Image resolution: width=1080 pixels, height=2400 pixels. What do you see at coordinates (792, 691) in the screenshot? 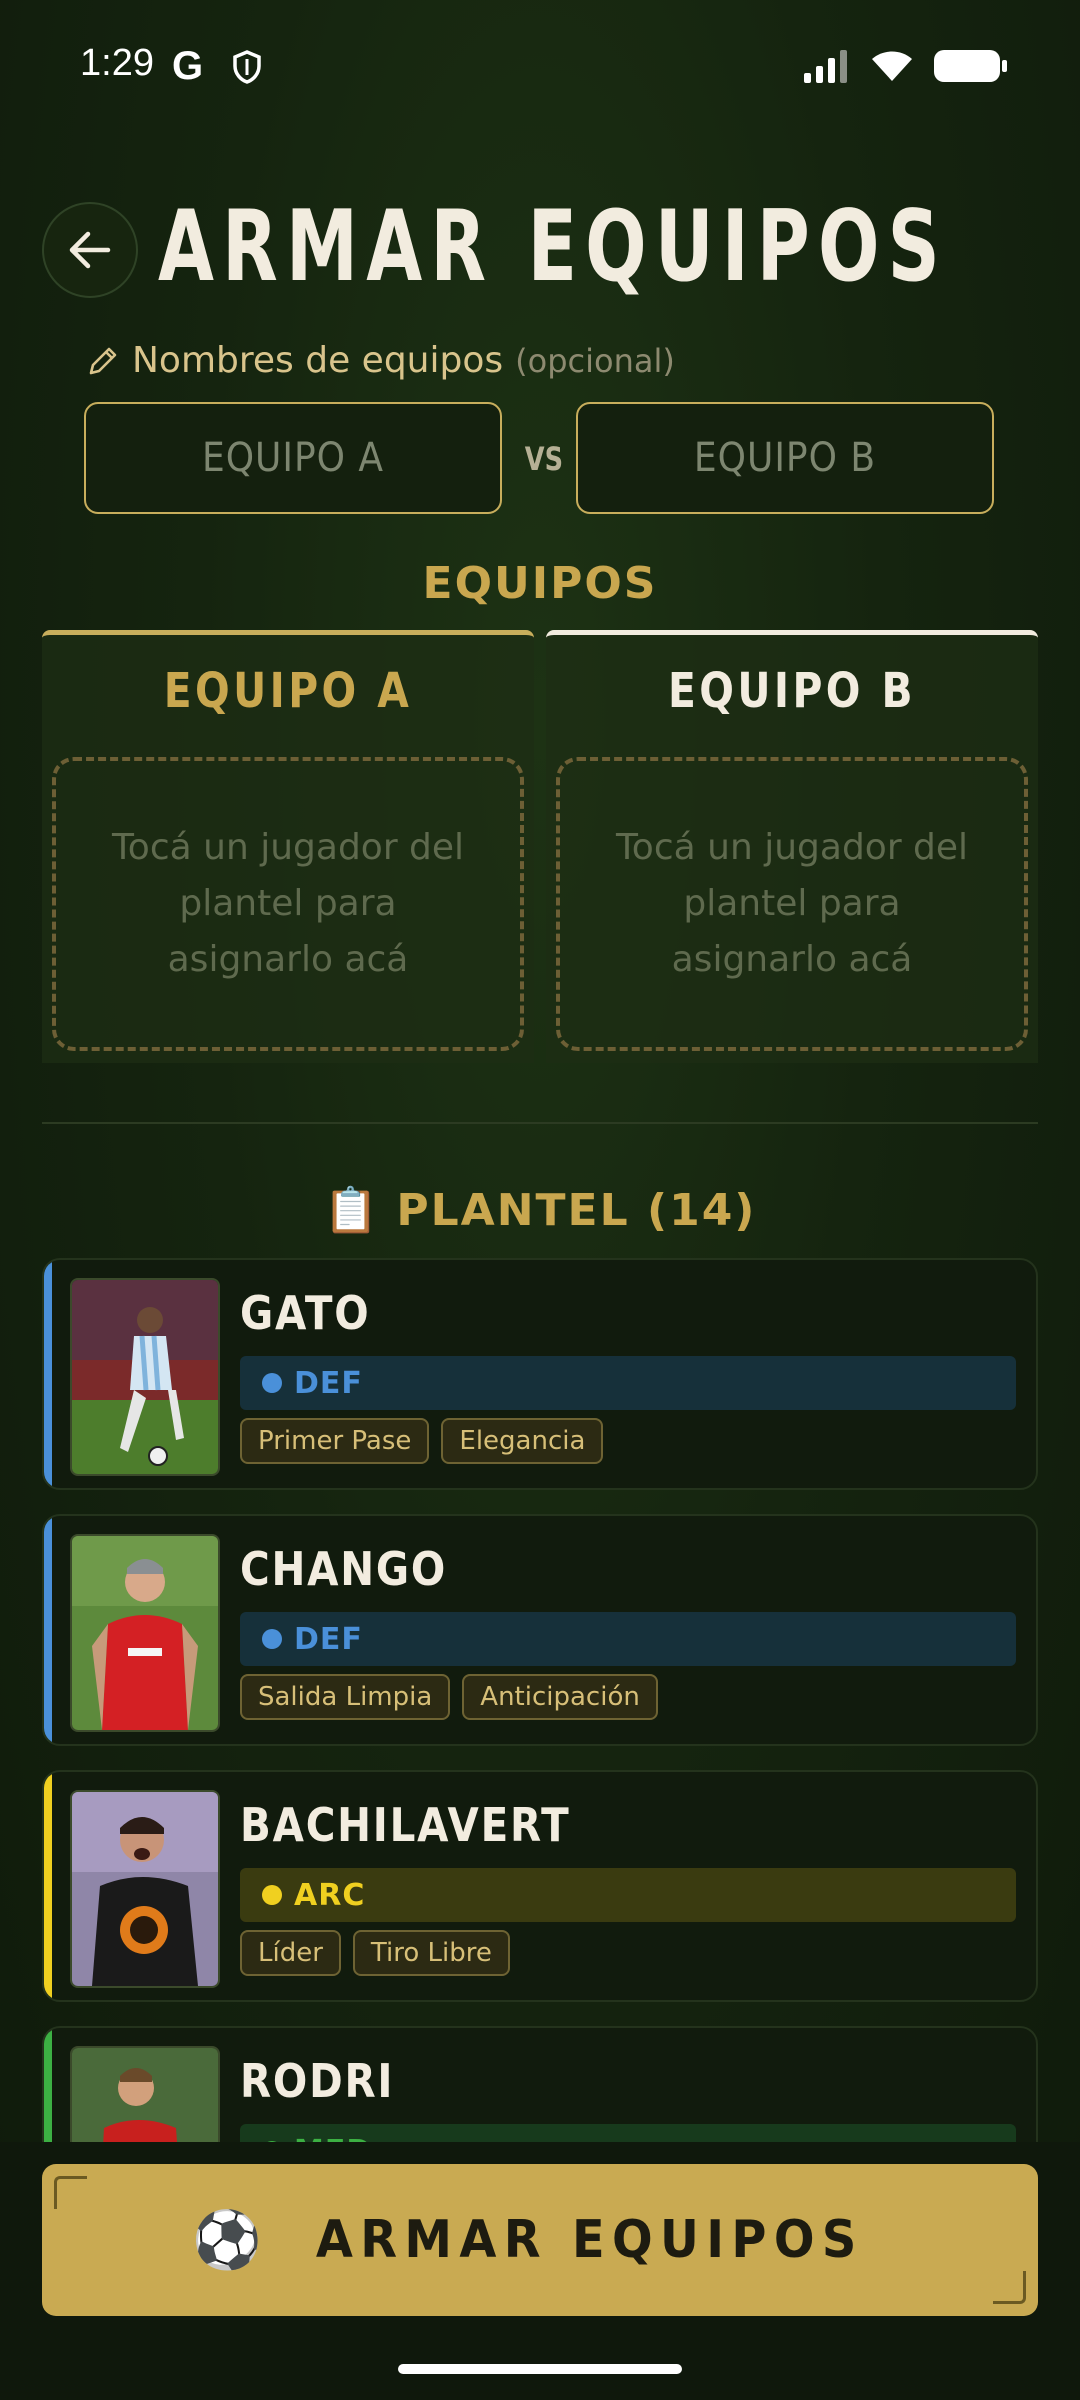
I see `team-b-title: EQUIPO B` at bounding box center [792, 691].